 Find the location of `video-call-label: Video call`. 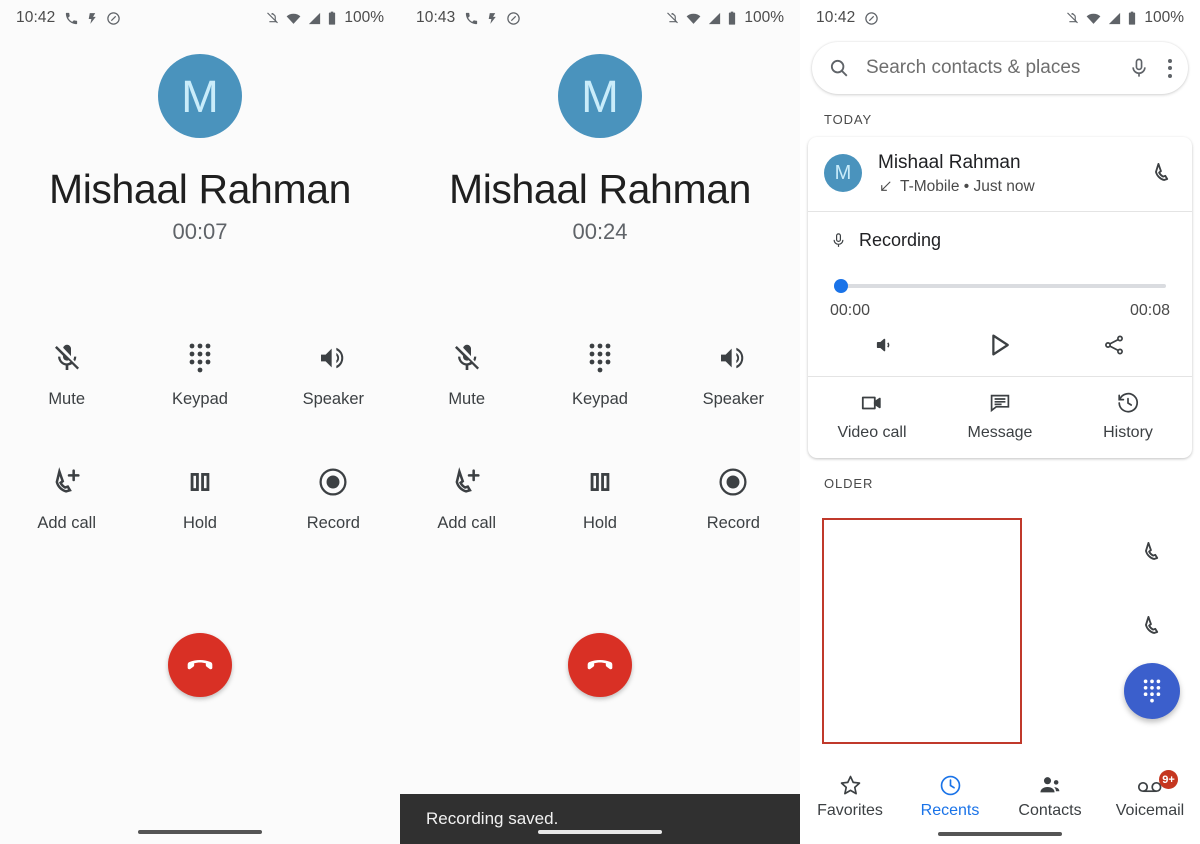

video-call-label: Video call is located at coordinates (872, 432).